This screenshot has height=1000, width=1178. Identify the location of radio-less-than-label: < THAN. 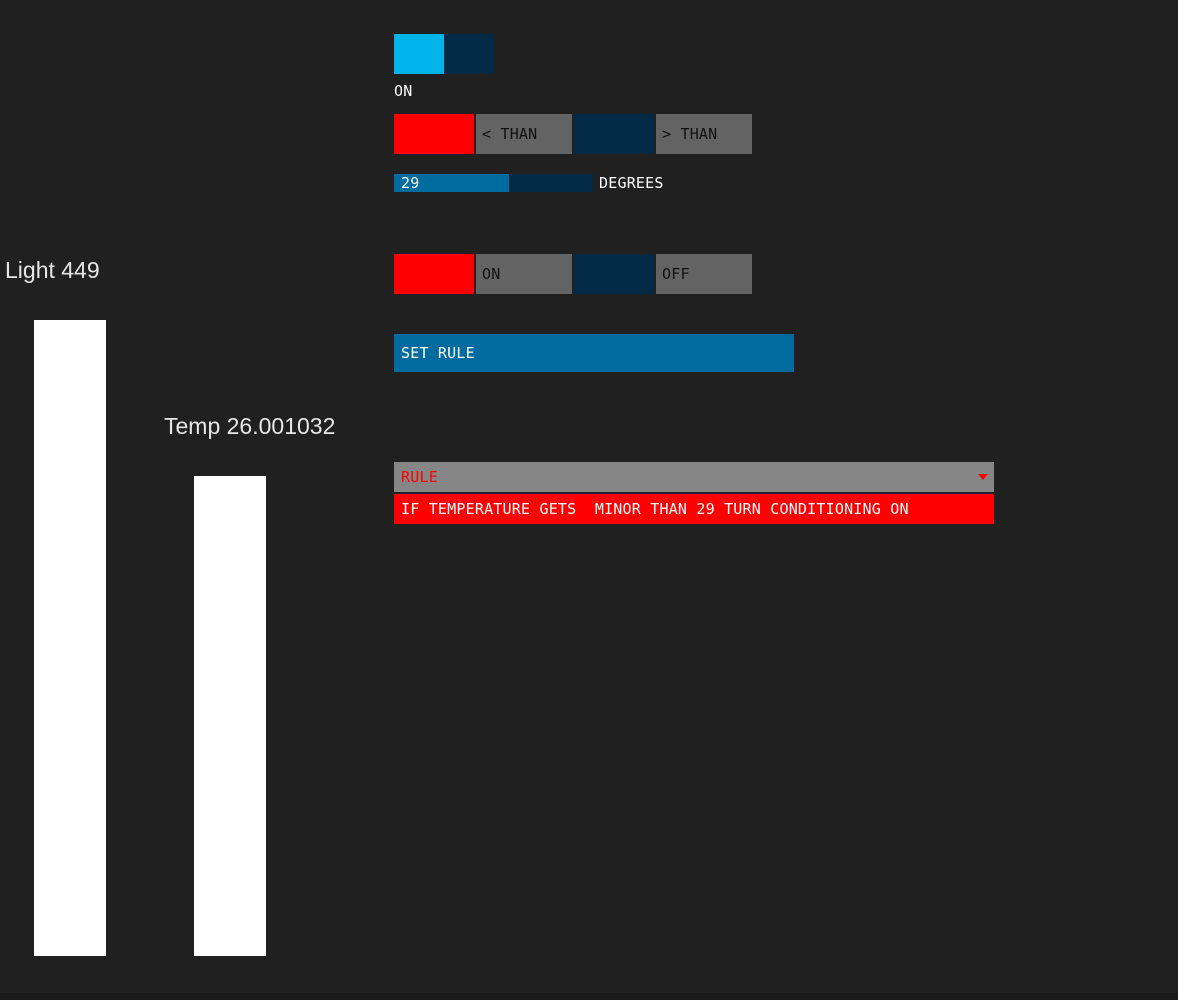
(524, 134).